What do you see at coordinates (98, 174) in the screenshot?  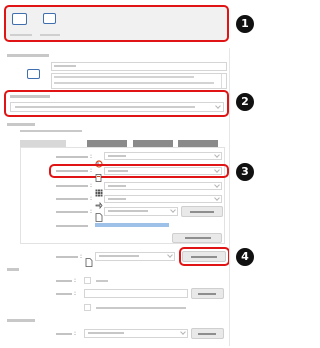 I see `document-icon` at bounding box center [98, 174].